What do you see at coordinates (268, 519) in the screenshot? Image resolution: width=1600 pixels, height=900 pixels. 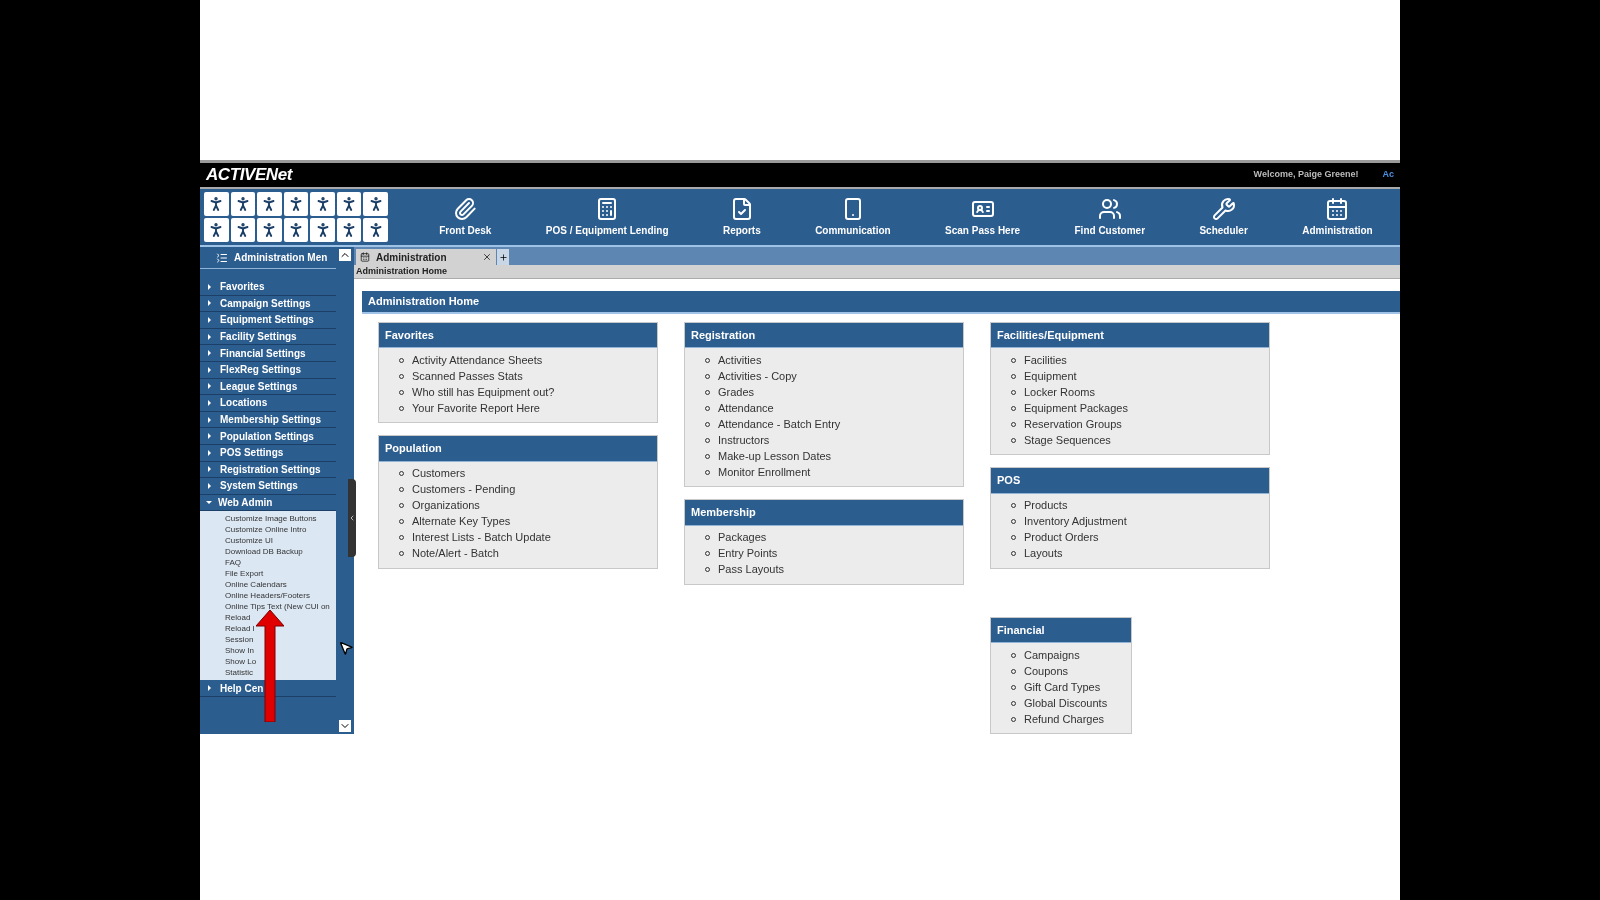 I see `sidebar-subitem: Customize Image Buttons` at bounding box center [268, 519].